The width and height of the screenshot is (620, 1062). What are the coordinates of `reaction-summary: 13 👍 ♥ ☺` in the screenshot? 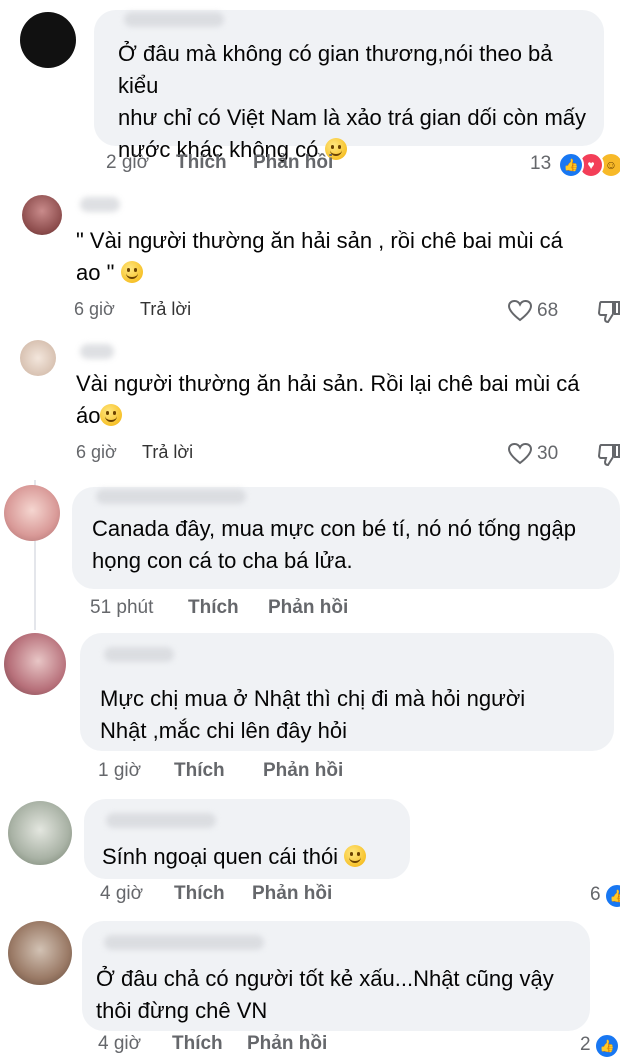 It's located at (575, 165).